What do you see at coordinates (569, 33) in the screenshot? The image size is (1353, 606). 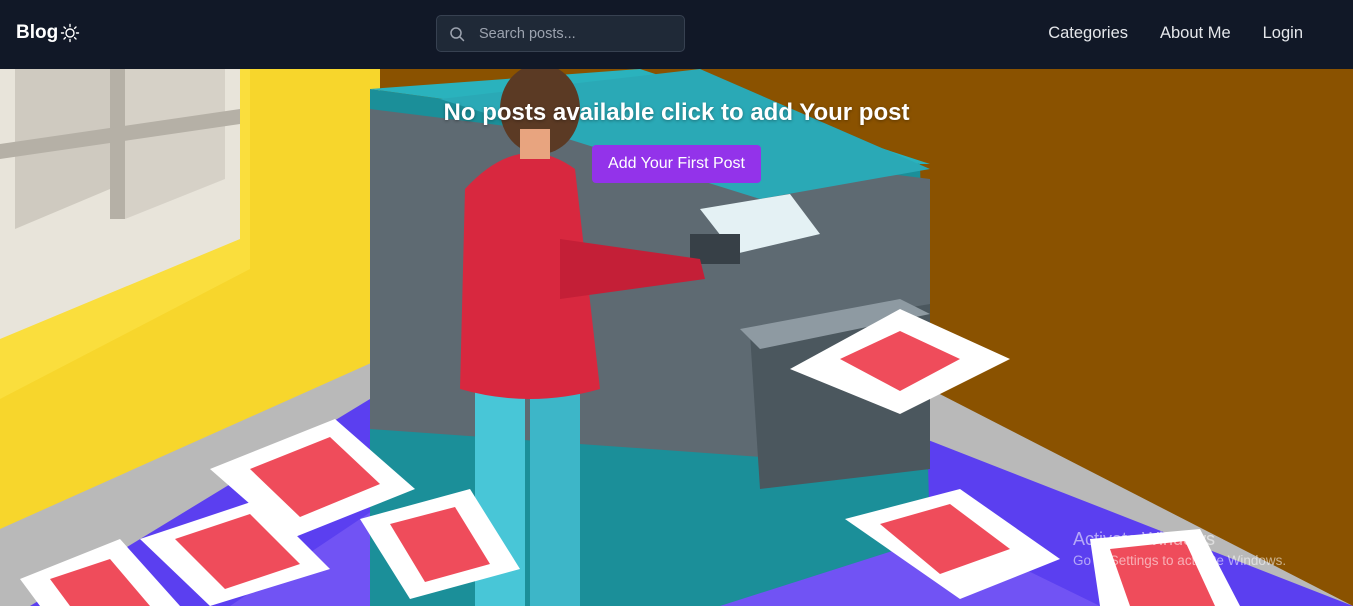 I see `search-input` at bounding box center [569, 33].